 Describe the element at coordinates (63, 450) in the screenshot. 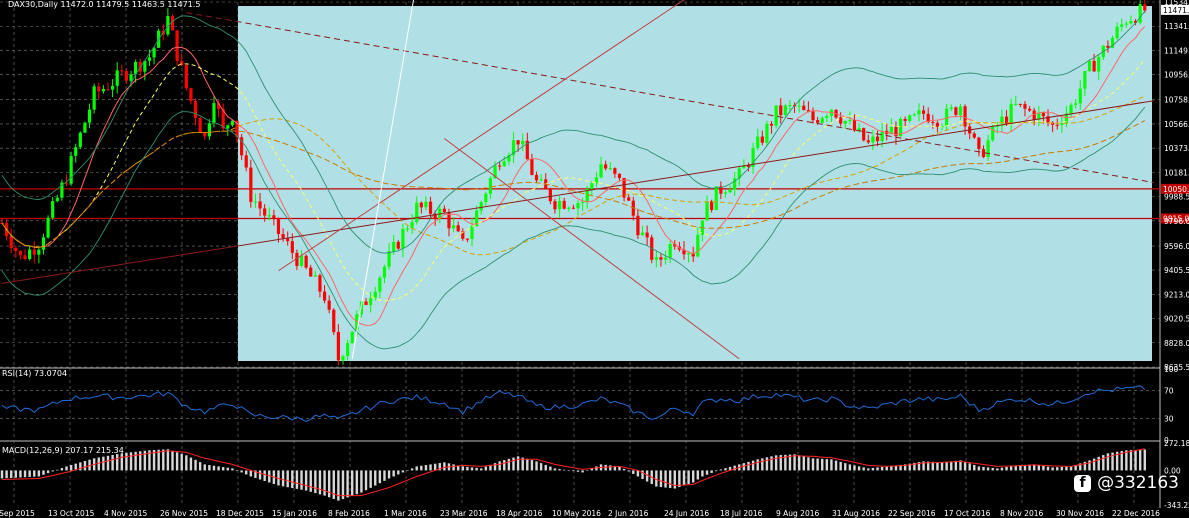

I see `macd-panel-title: MACD(12,26,9) 207.17 215.34` at that location.